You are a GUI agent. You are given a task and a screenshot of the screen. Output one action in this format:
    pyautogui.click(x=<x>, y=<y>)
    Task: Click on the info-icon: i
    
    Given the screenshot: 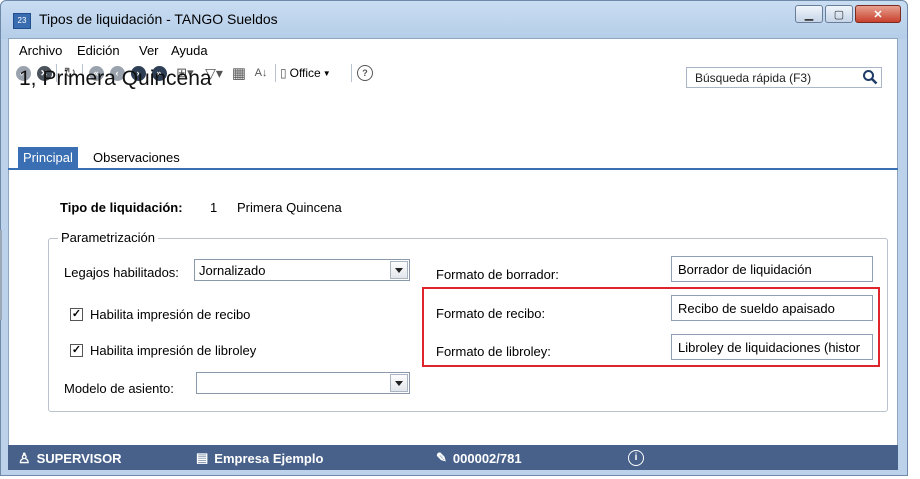 What is the action you would take?
    pyautogui.click(x=636, y=458)
    